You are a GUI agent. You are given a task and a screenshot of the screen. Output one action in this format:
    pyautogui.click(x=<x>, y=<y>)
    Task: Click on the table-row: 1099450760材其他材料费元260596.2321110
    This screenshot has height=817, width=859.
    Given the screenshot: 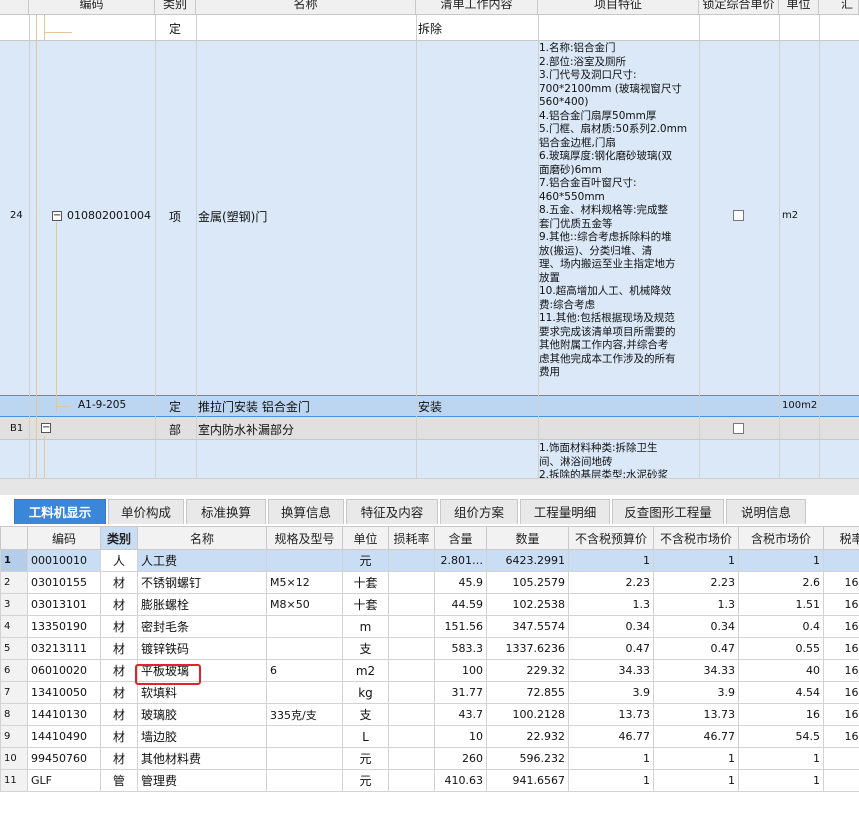 What is the action you would take?
    pyautogui.click(x=429, y=758)
    